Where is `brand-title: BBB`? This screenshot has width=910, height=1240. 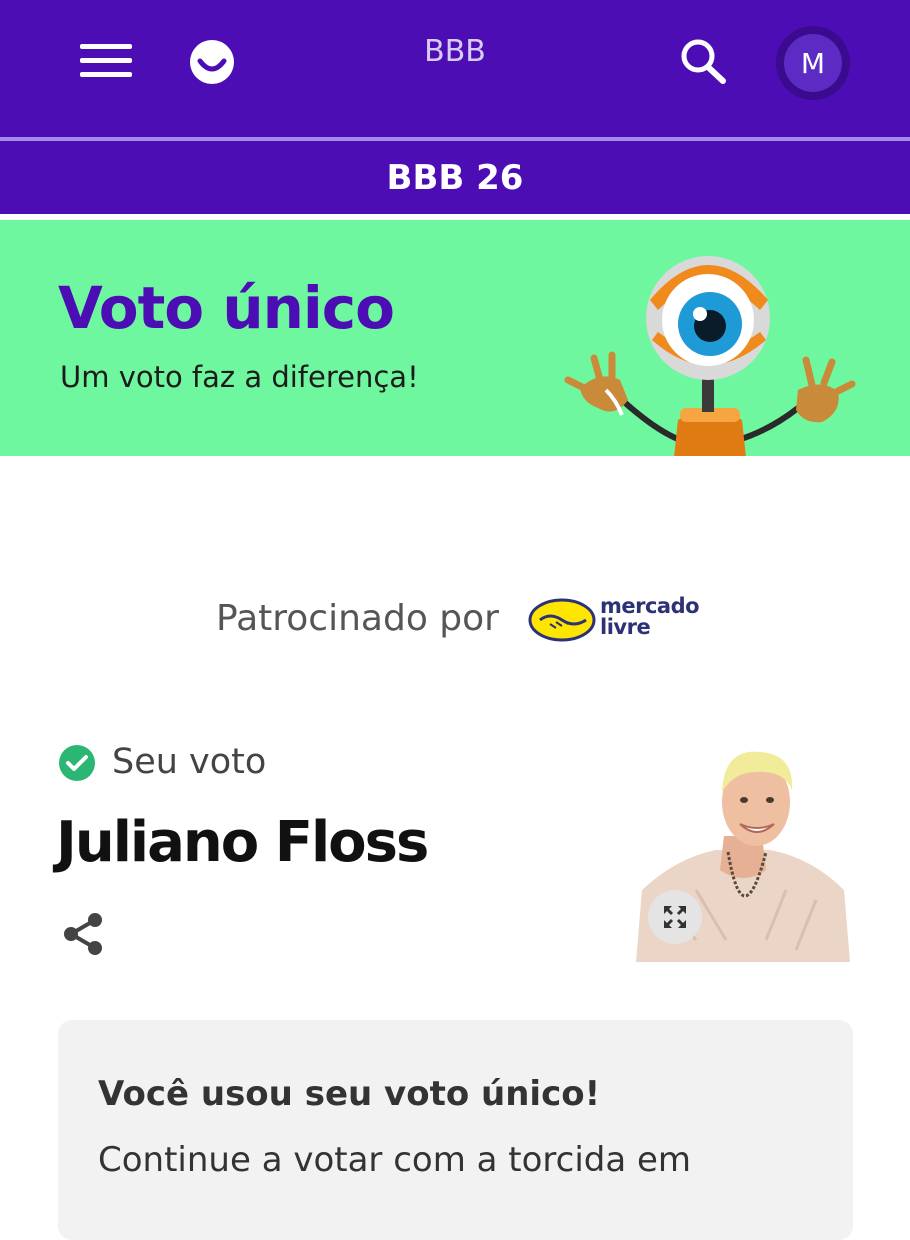 brand-title: BBB is located at coordinates (455, 51).